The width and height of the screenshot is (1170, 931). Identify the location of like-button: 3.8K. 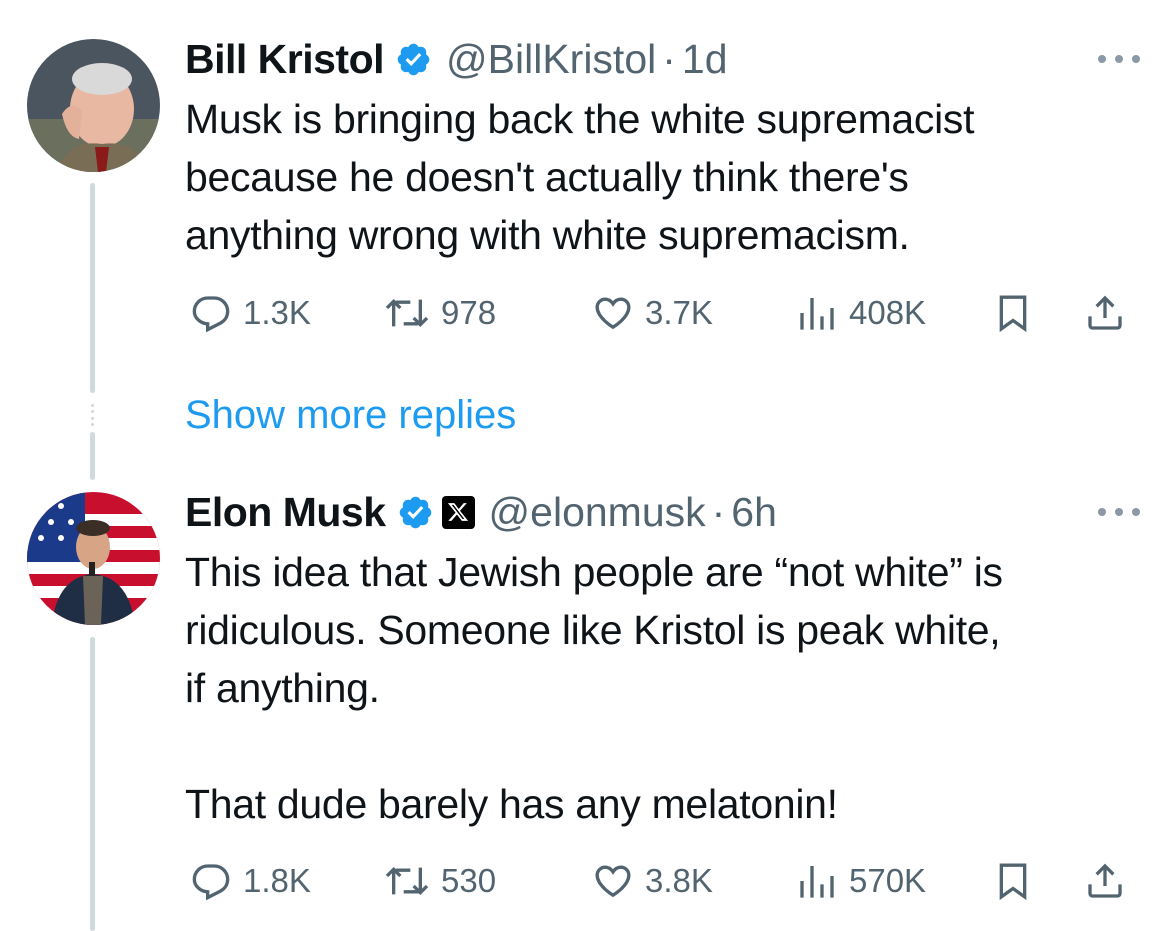
(653, 881).